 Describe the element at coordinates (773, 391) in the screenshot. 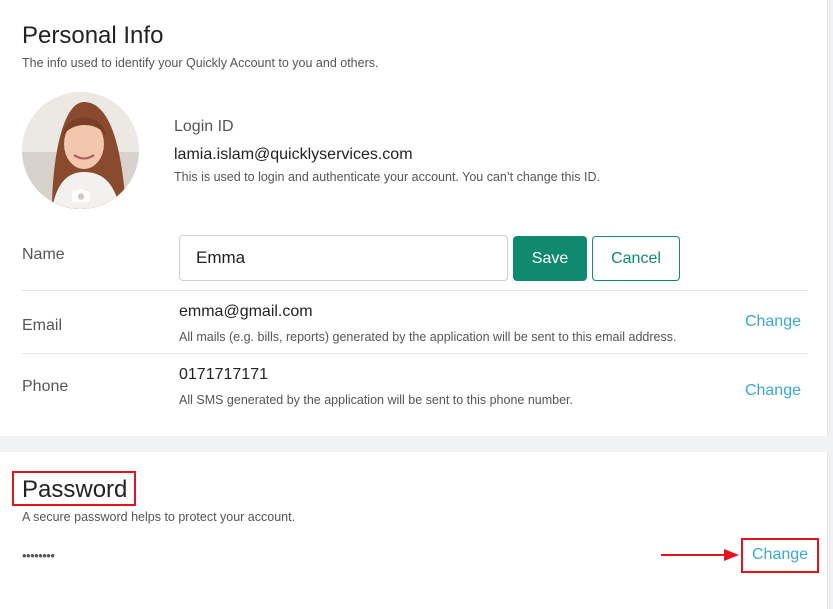

I see `phone-change-link: Change` at that location.